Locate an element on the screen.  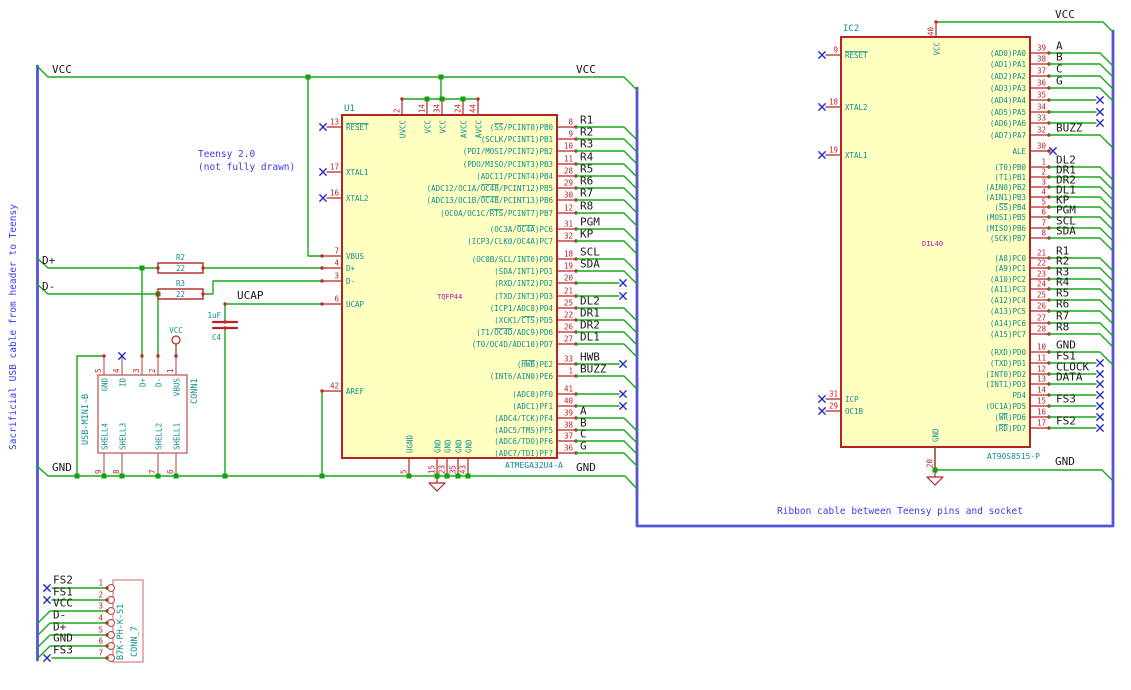
pin-name: (AD3)PA3 is located at coordinates (1008, 88).